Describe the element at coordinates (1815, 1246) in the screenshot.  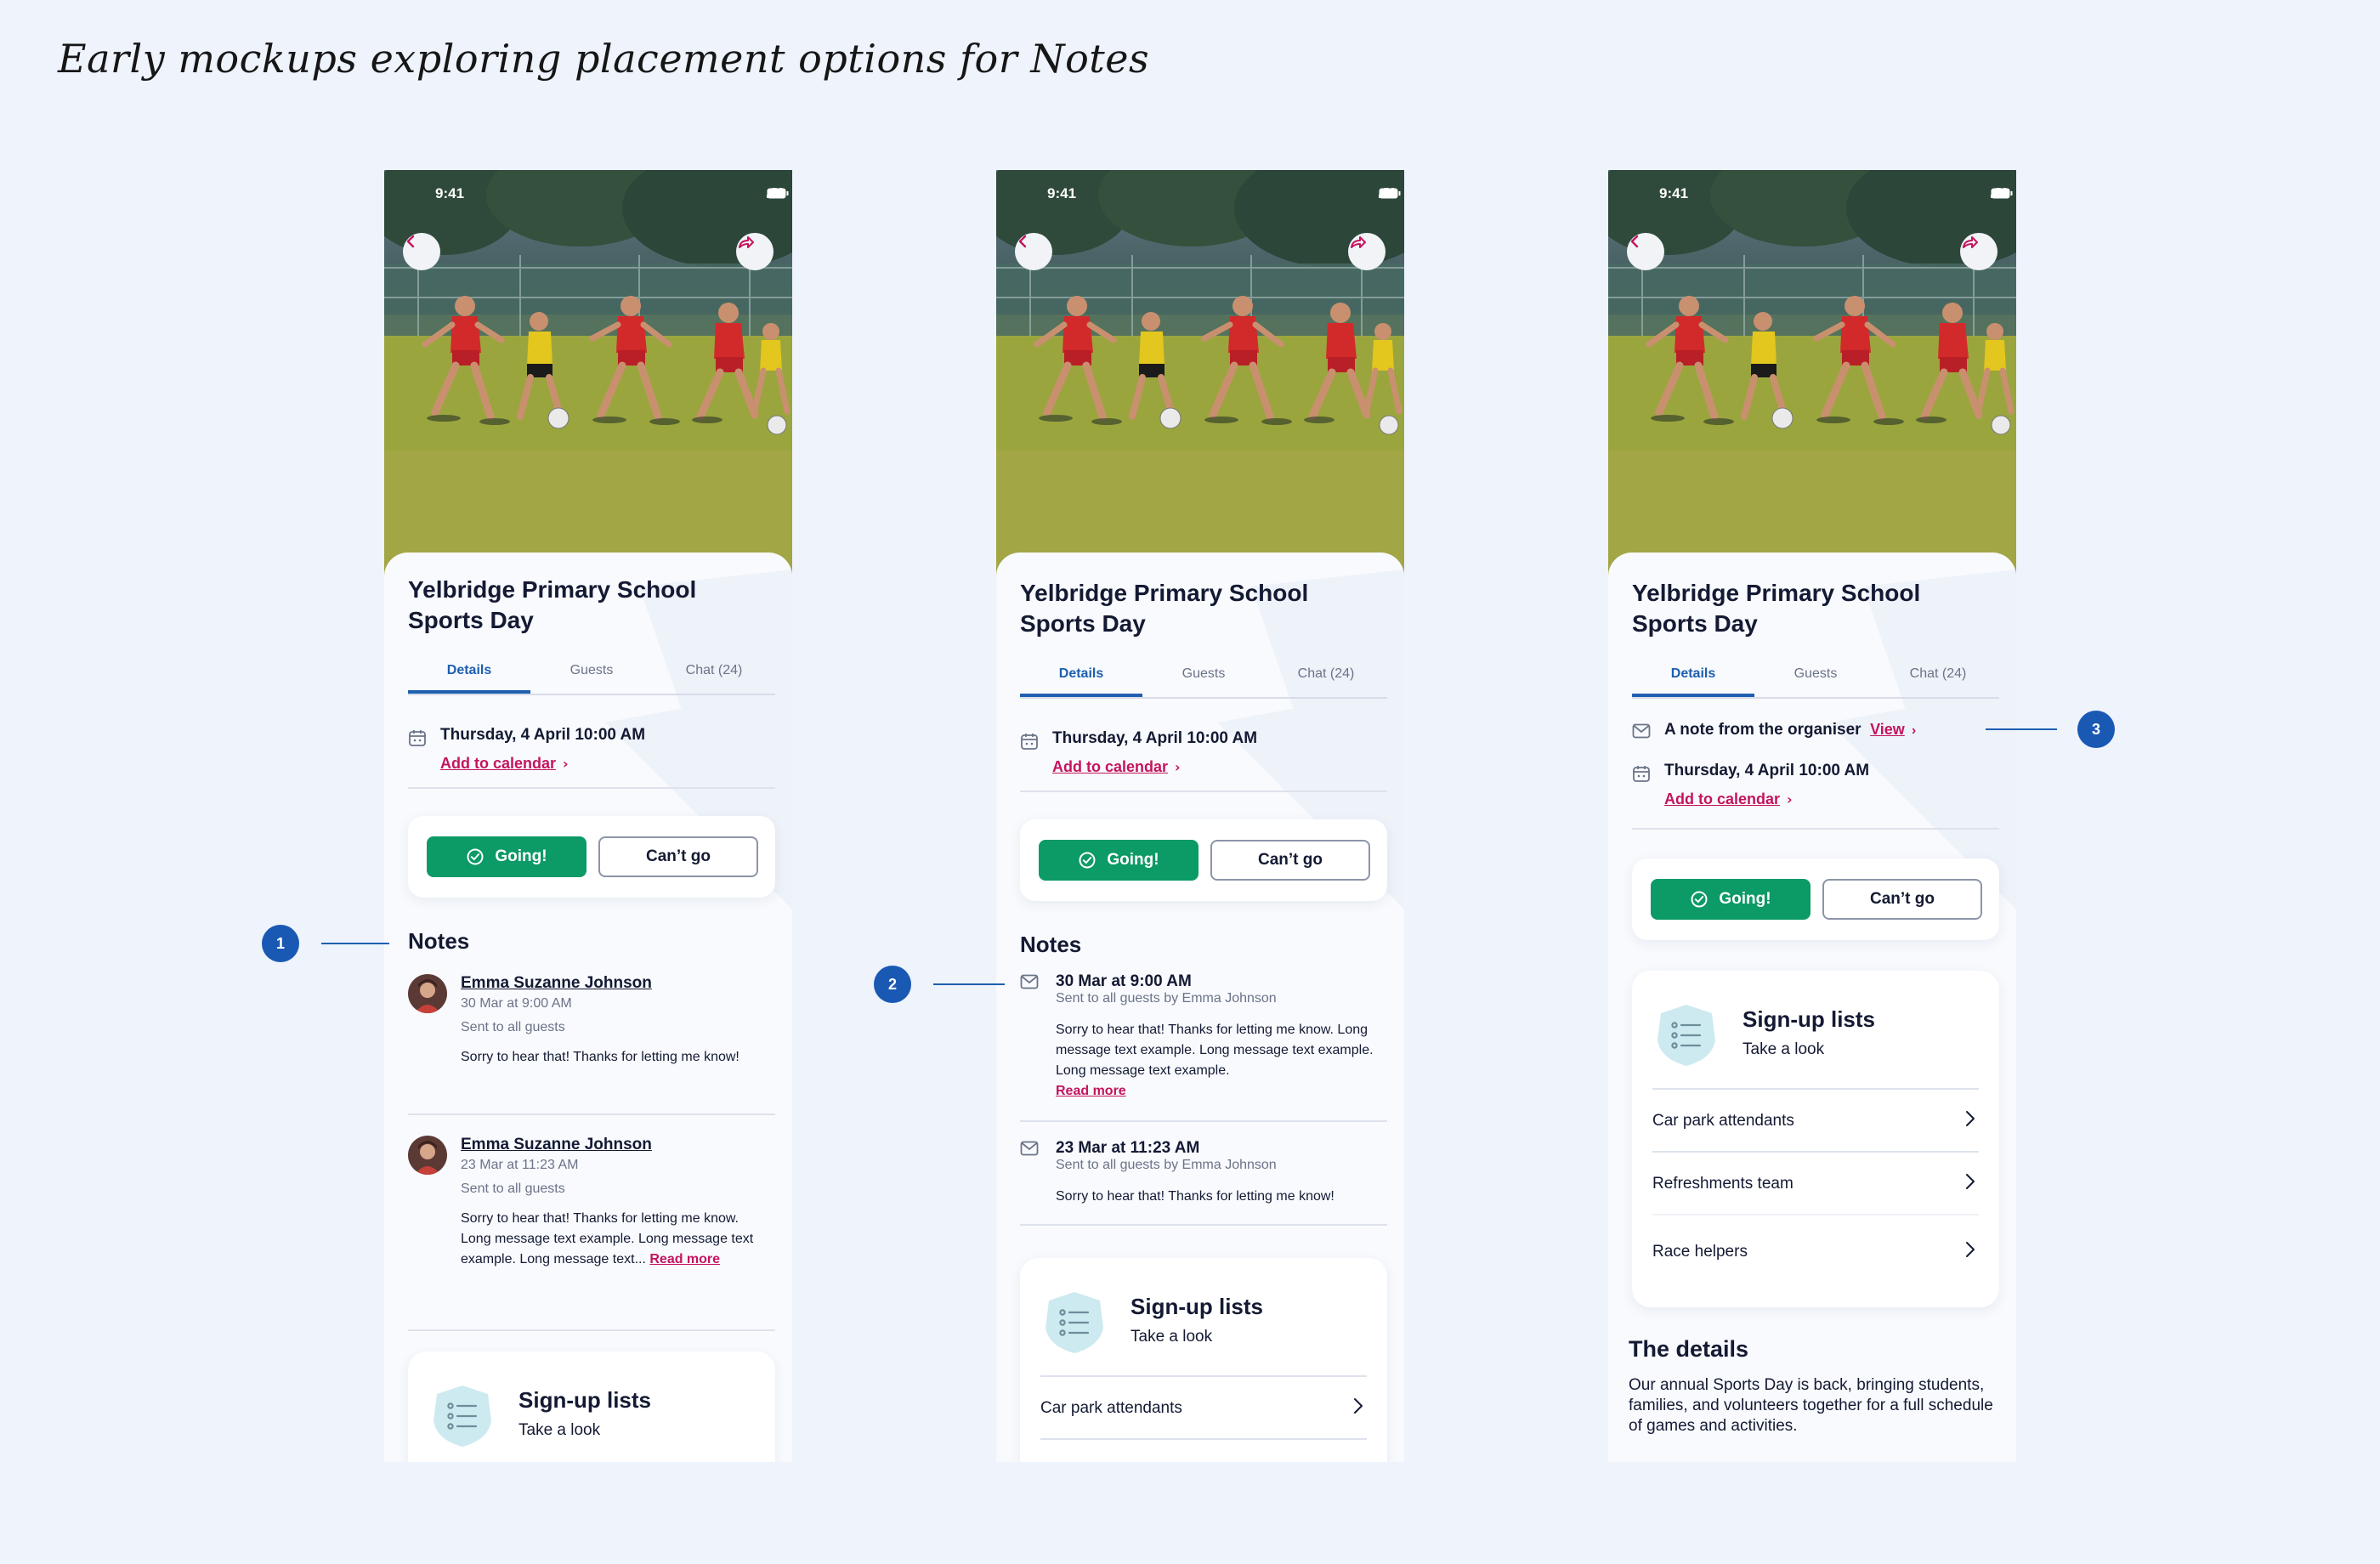
I see `signup-item-race-helpers: Race helpers` at that location.